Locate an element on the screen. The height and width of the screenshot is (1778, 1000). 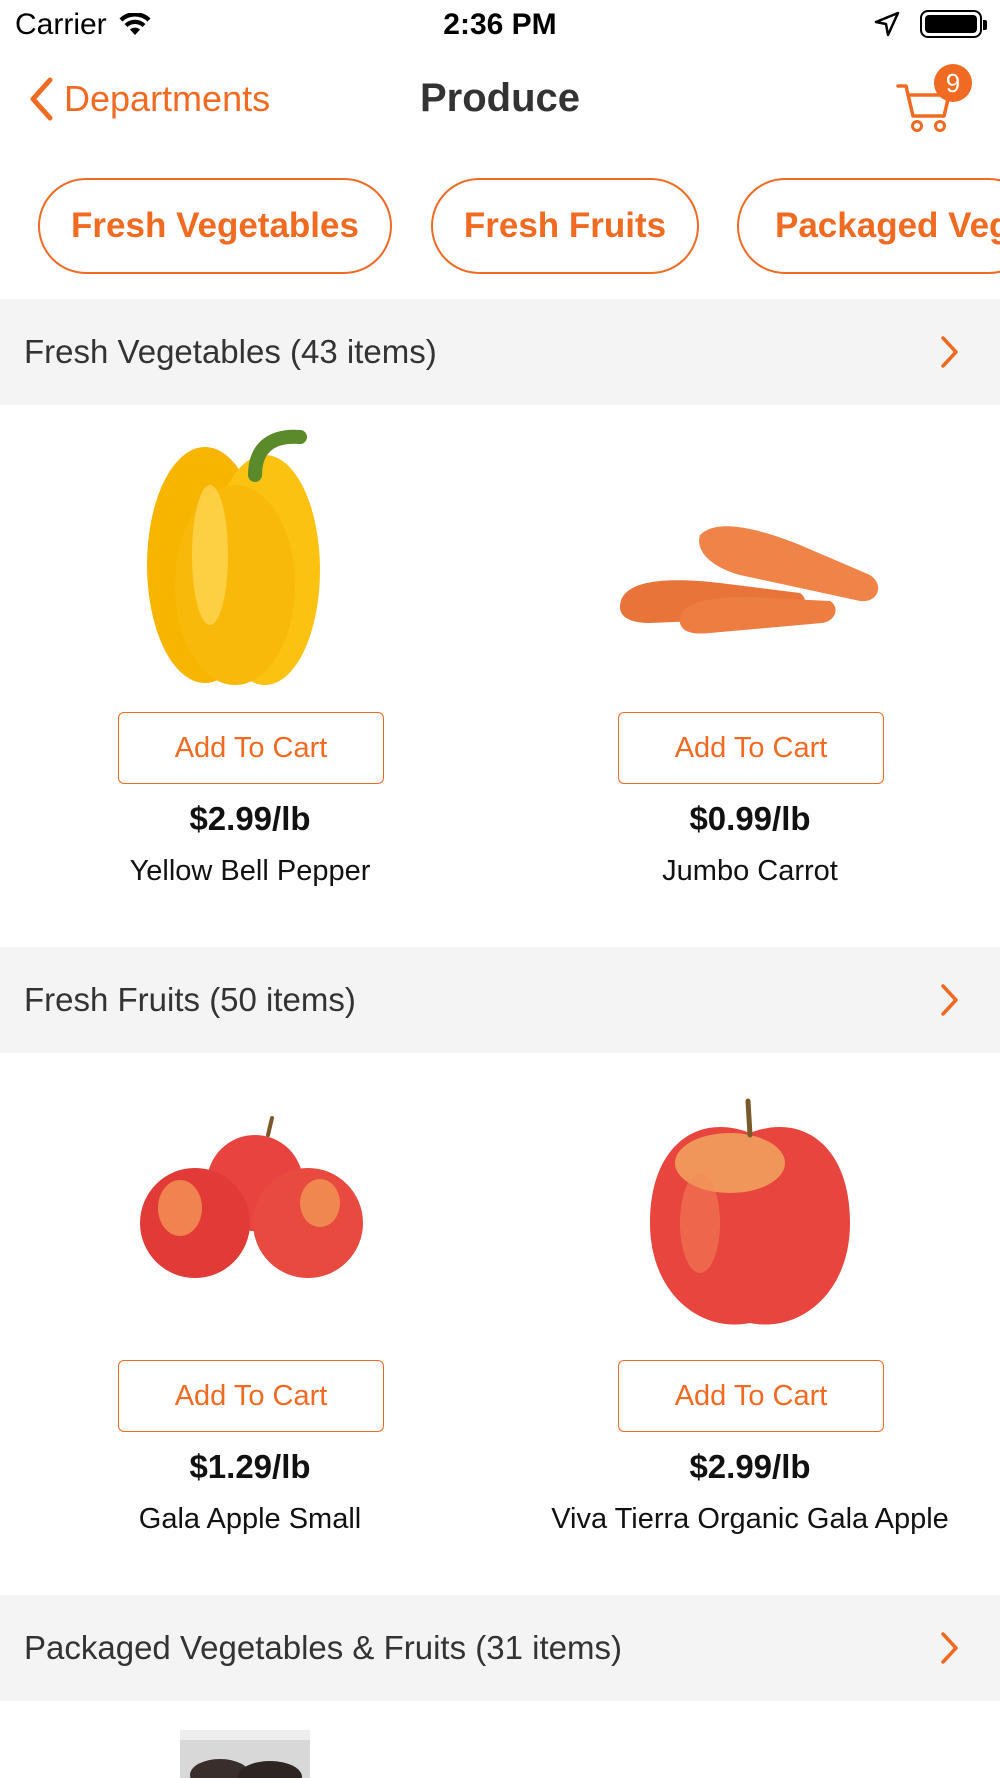
page-title: Produce is located at coordinates (500, 98).